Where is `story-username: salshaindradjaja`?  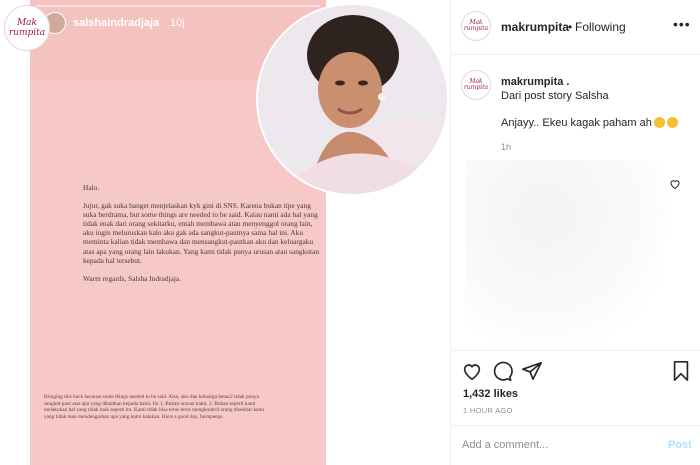
story-username: salshaindradjaja is located at coordinates (116, 23).